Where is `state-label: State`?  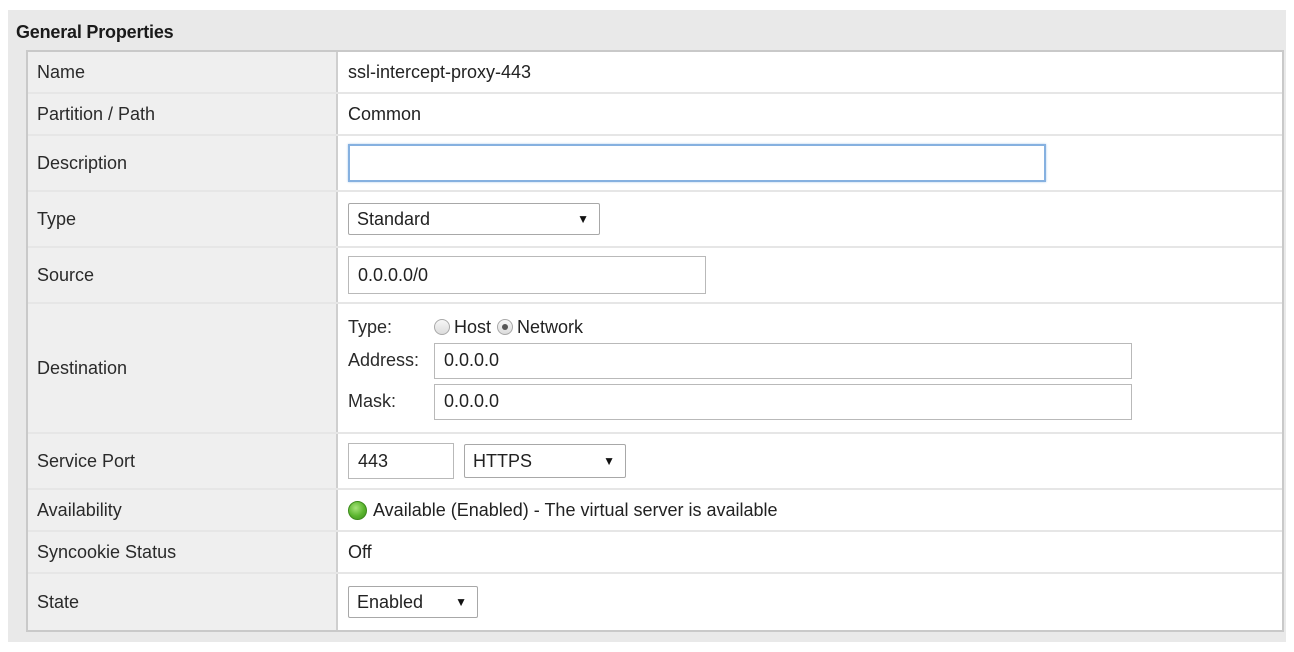 state-label: State is located at coordinates (183, 602).